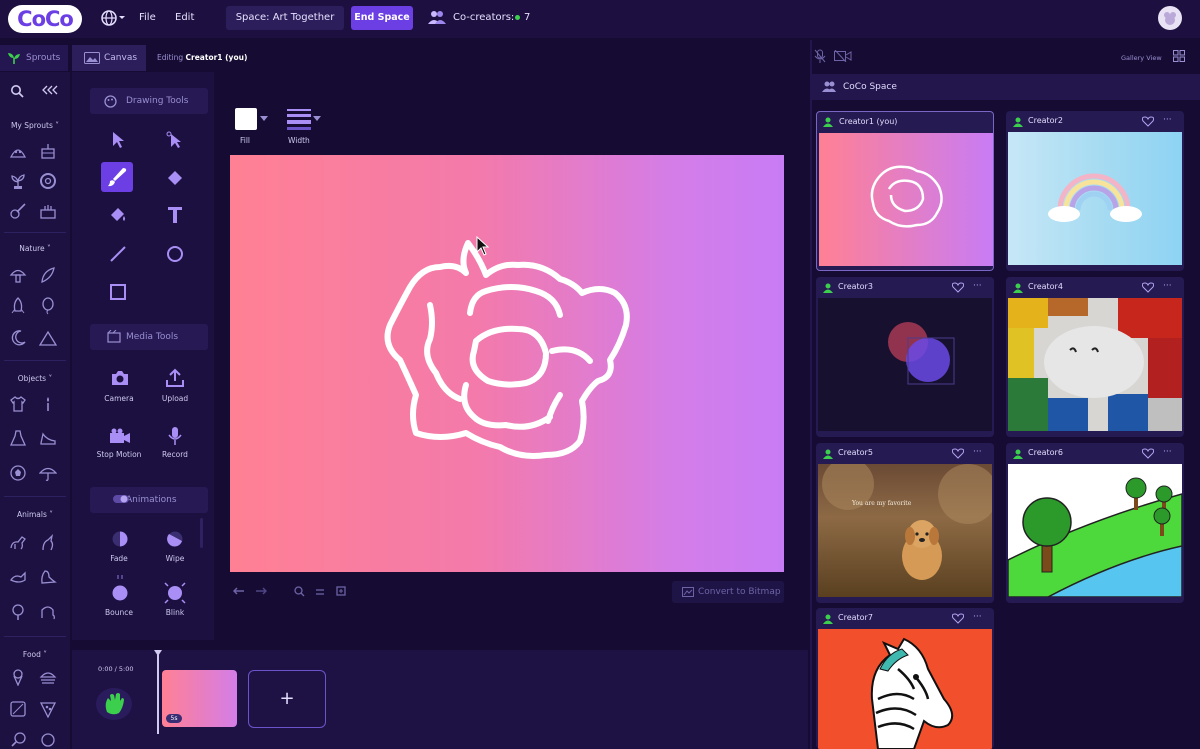  Describe the element at coordinates (48, 543) in the screenshot. I see `unicorn-icon` at that location.